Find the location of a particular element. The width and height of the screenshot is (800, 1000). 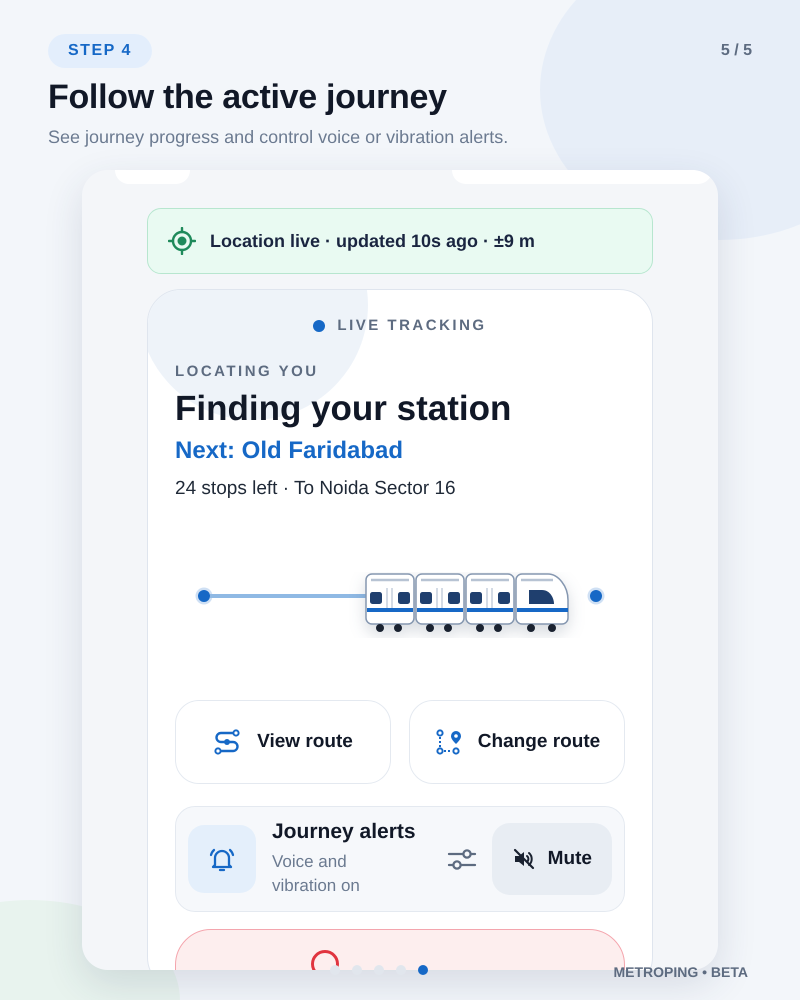

page-subtitle: See journey progress and control voice or vibration alerts. is located at coordinates (279, 137).